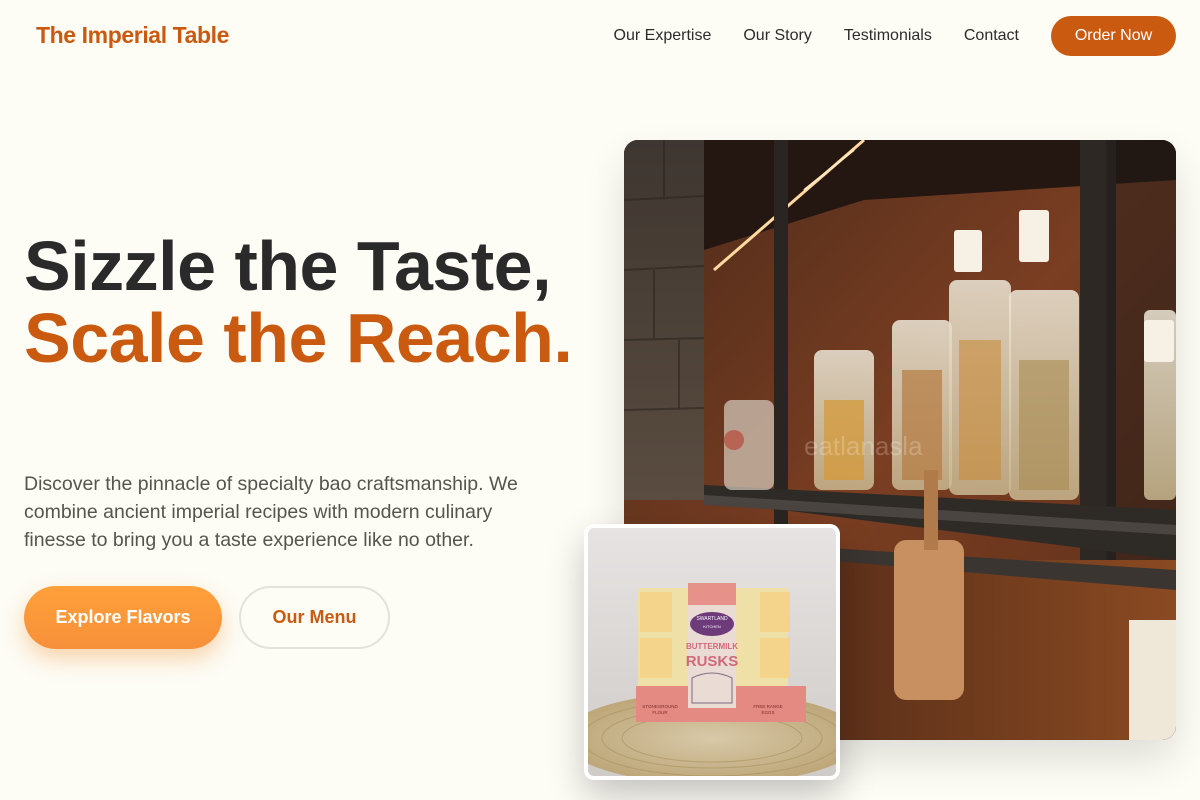  Describe the element at coordinates (777, 36) in the screenshot. I see `nav-link-our-story: Our Story` at that location.